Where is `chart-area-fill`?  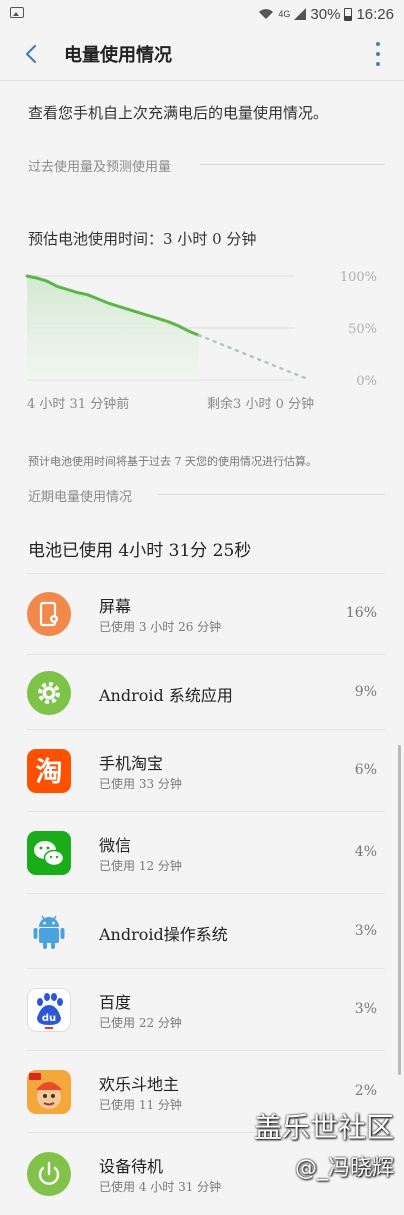
chart-area-fill is located at coordinates (113, 328).